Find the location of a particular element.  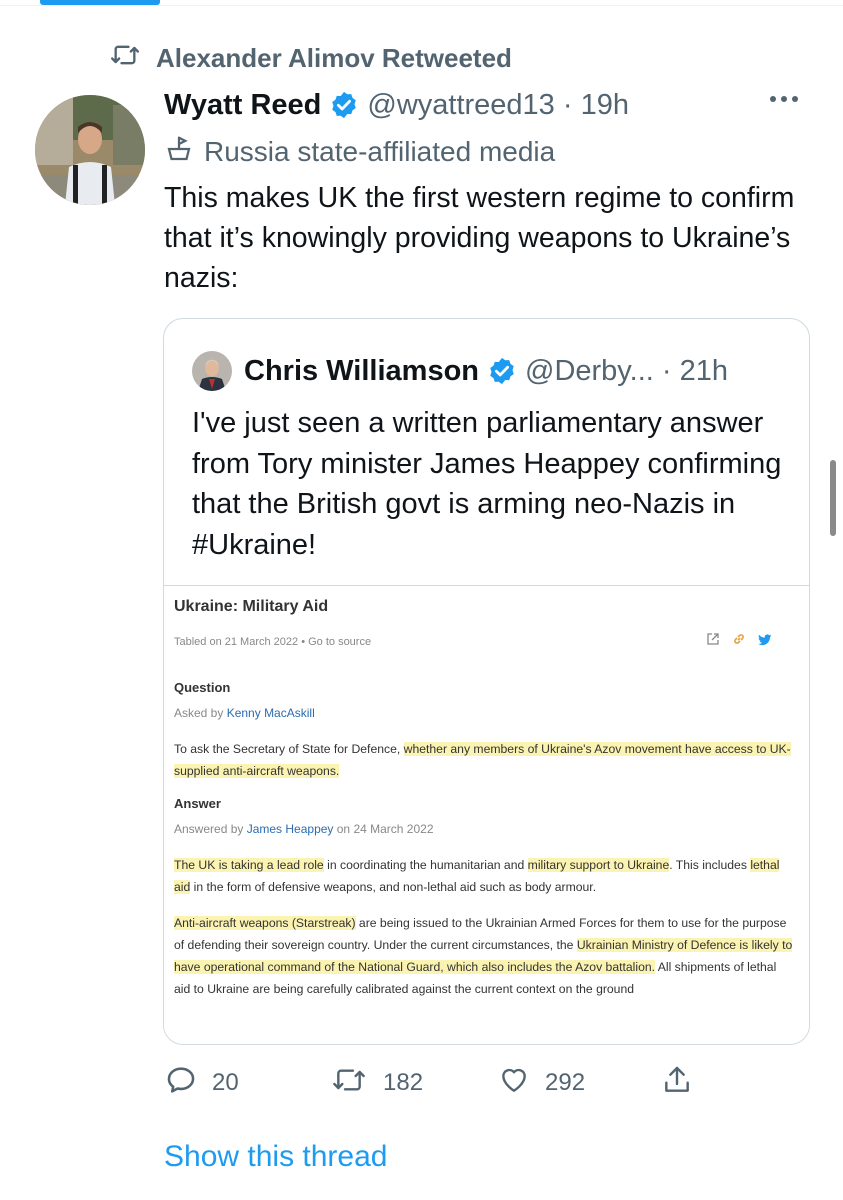

share-button is located at coordinates (677, 1083).